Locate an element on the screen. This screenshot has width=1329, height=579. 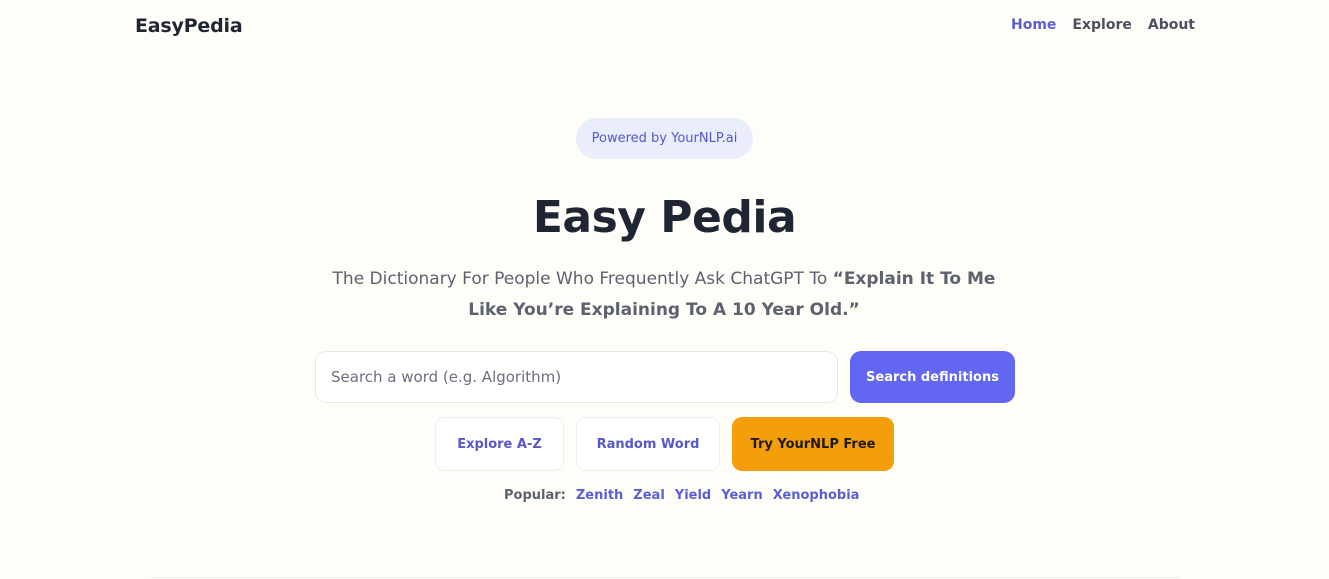
try-yournlp-button: Try YourNLP Free is located at coordinates (813, 444).